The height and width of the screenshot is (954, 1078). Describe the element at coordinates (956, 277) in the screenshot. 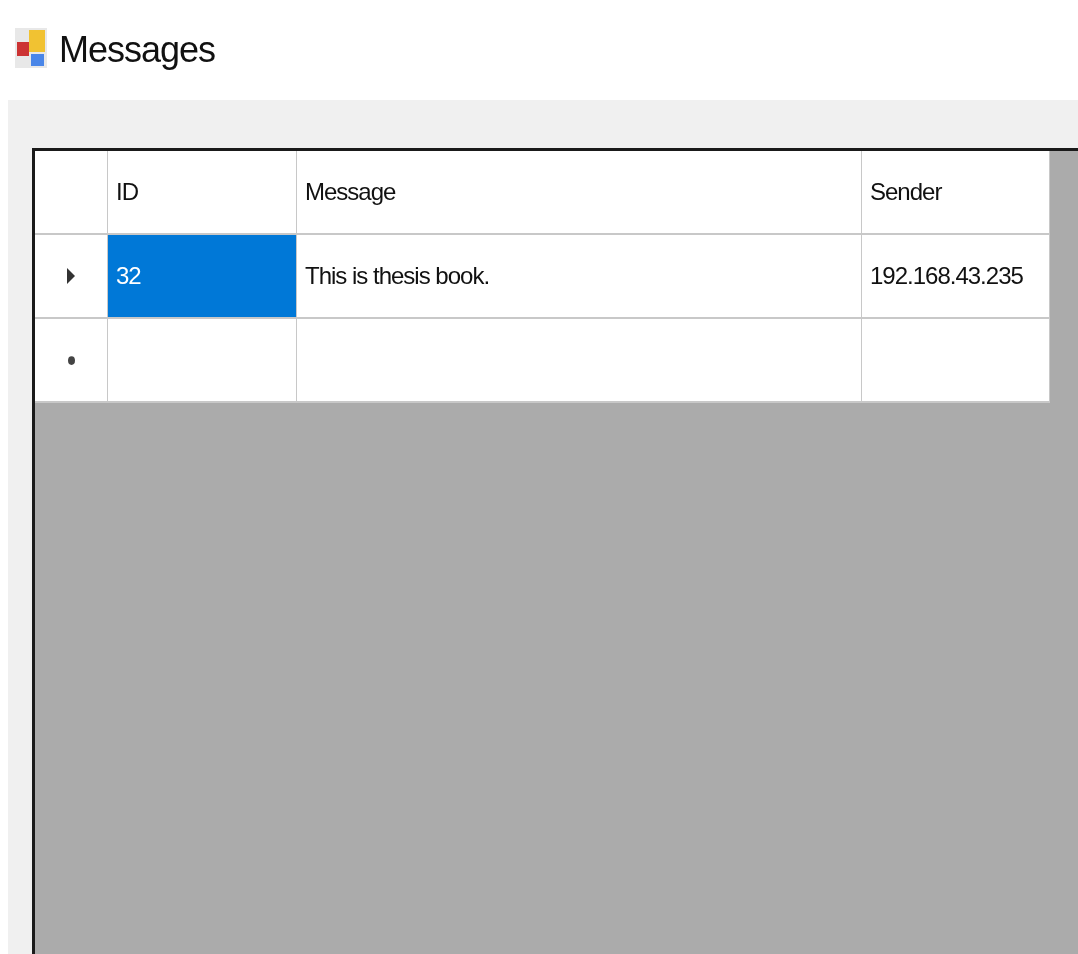

I see `table-cell: 192.168.43.235` at that location.